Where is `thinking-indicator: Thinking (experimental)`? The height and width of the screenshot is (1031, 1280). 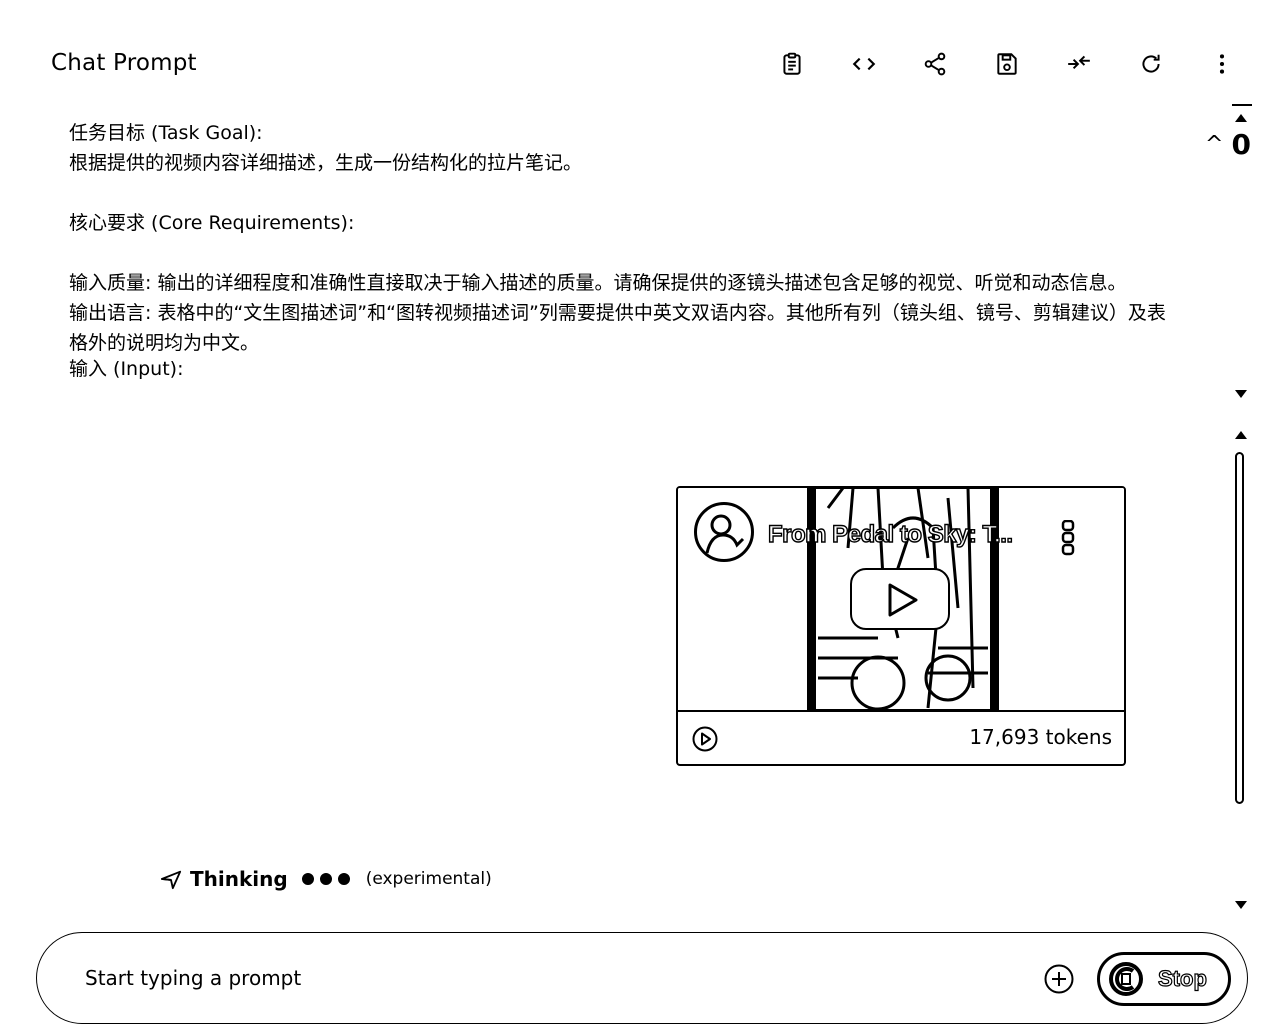 thinking-indicator: Thinking (experimental) is located at coordinates (326, 879).